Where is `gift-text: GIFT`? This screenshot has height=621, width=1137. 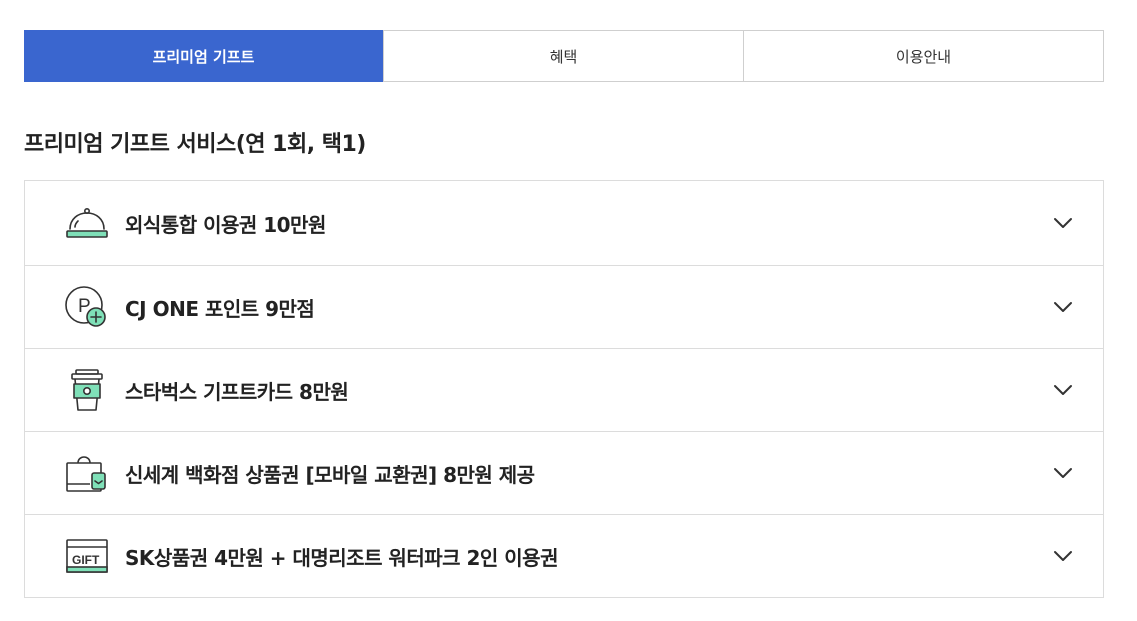 gift-text: GIFT is located at coordinates (86, 560).